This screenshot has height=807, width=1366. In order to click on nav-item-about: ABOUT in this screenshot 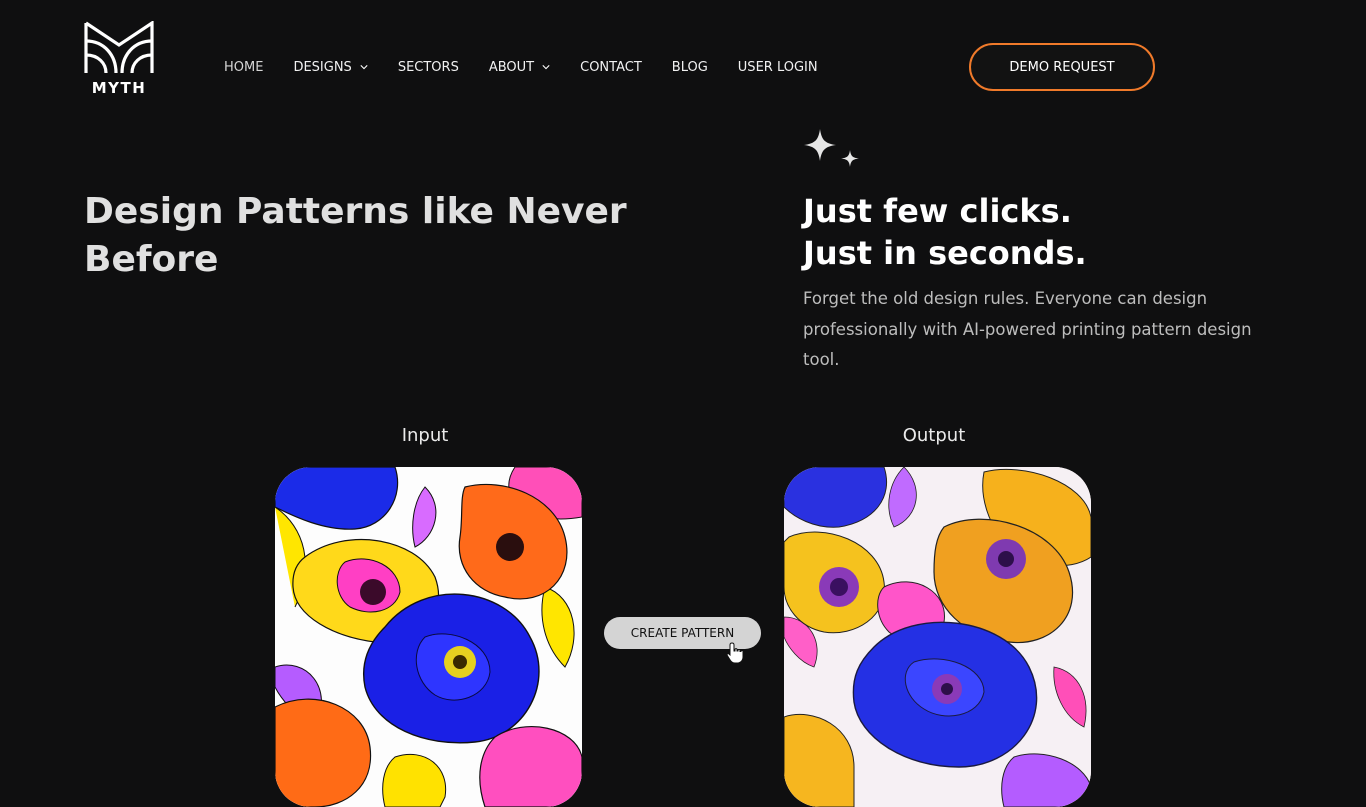, I will do `click(519, 67)`.